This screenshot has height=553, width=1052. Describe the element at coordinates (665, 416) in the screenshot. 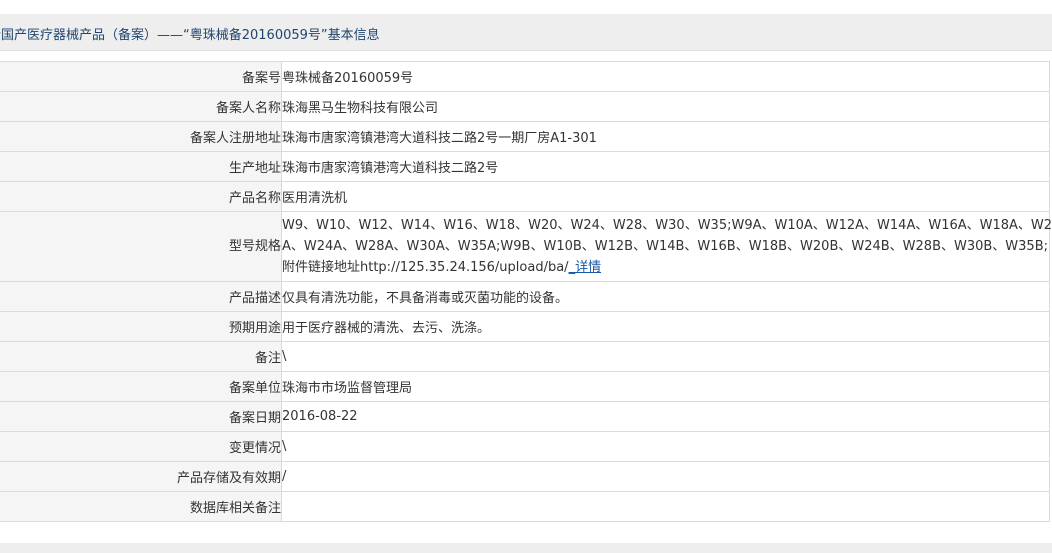

I see `row-value: 2016-08-22` at that location.